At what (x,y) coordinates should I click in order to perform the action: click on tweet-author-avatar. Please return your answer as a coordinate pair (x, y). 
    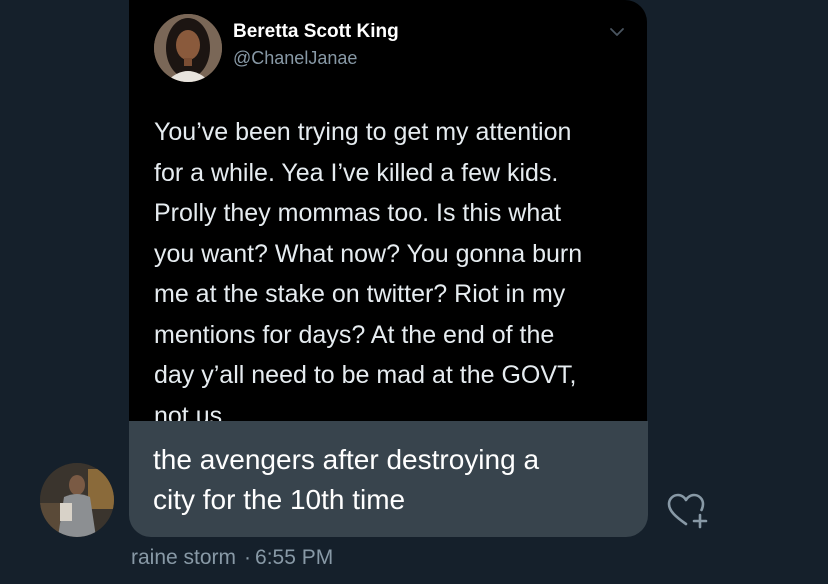
    Looking at the image, I should click on (188, 48).